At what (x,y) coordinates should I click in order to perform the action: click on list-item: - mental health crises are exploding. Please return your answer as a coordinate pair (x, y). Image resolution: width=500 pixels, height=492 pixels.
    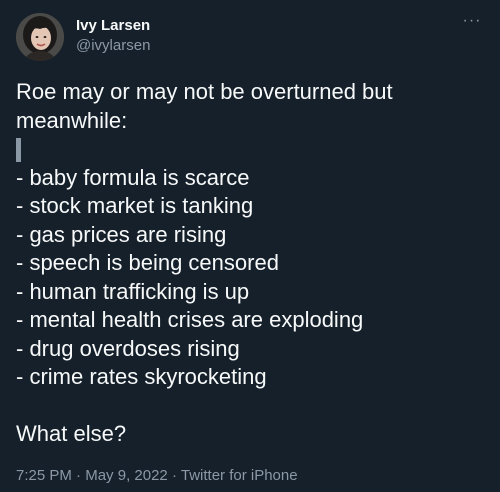
    Looking at the image, I should click on (190, 319).